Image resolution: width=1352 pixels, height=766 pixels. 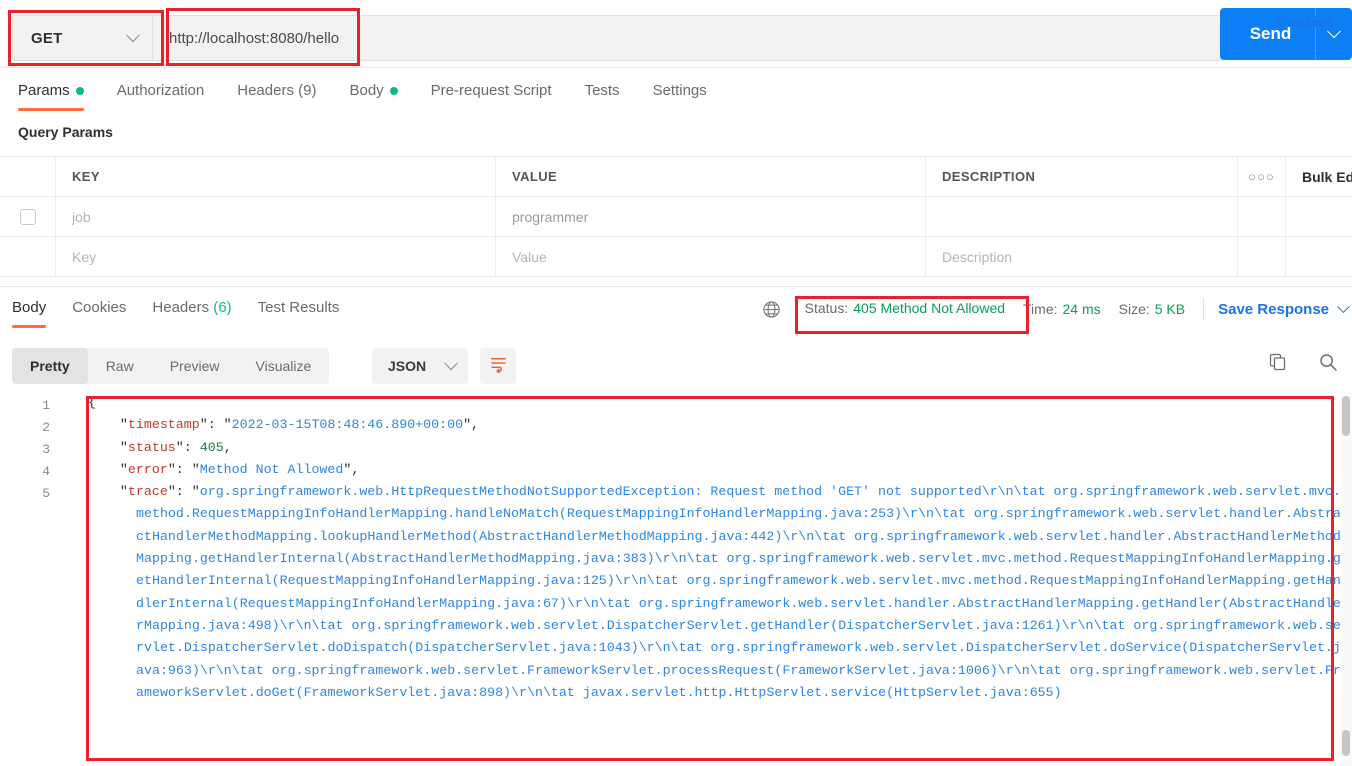 I want to click on view-mode-raw-label: Raw, so click(x=119, y=366).